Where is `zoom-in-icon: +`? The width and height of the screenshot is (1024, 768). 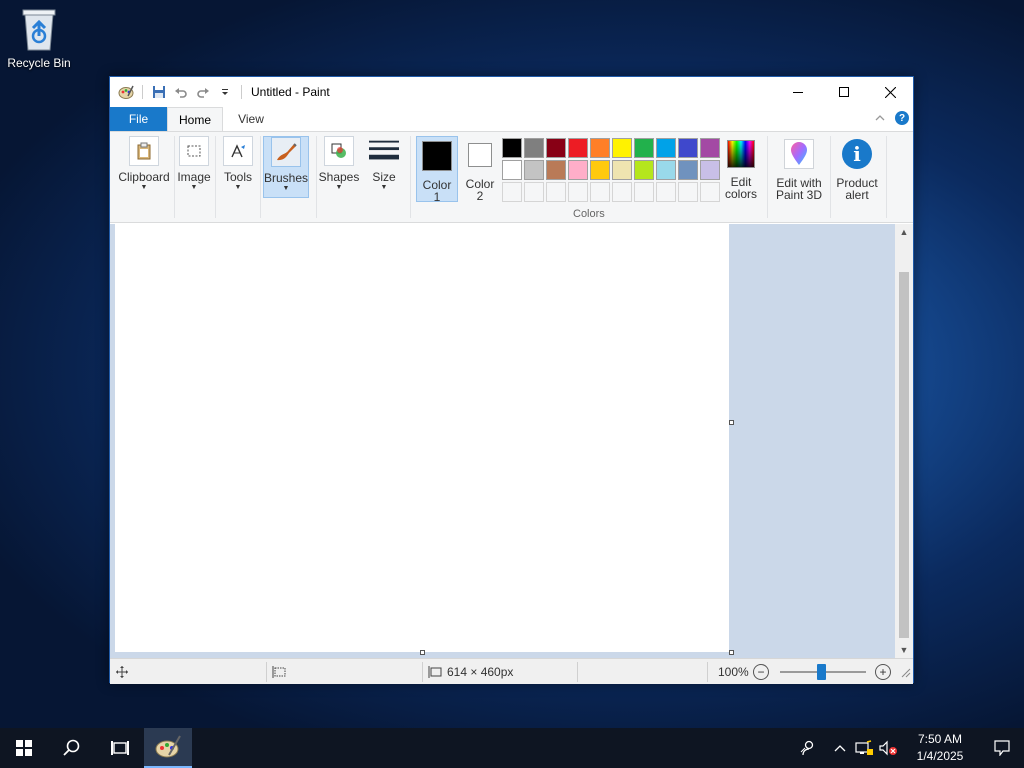 zoom-in-icon: + is located at coordinates (883, 672).